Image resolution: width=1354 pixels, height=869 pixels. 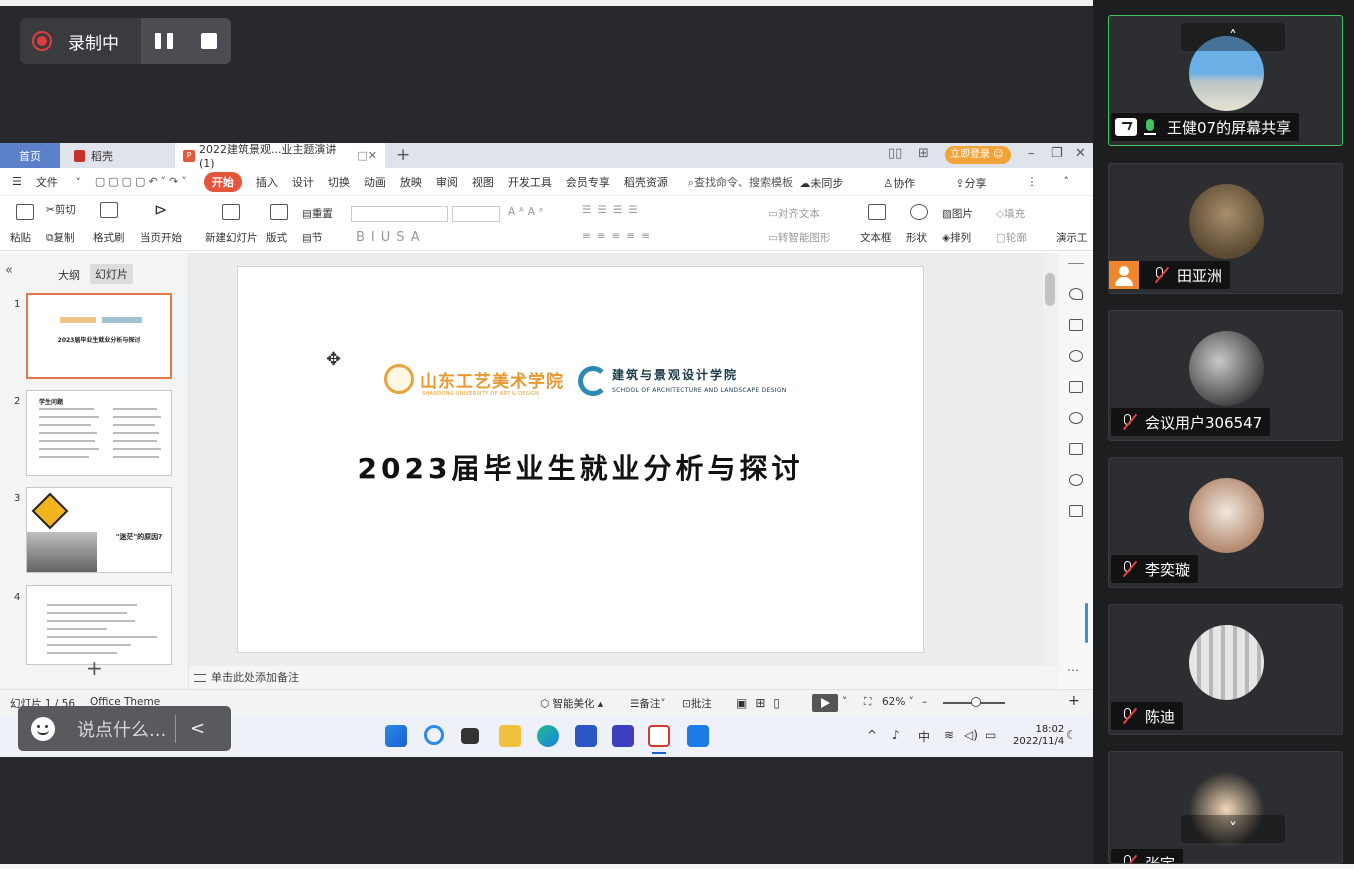 I want to click on fill-button: ◇填充, so click(x=1010, y=213).